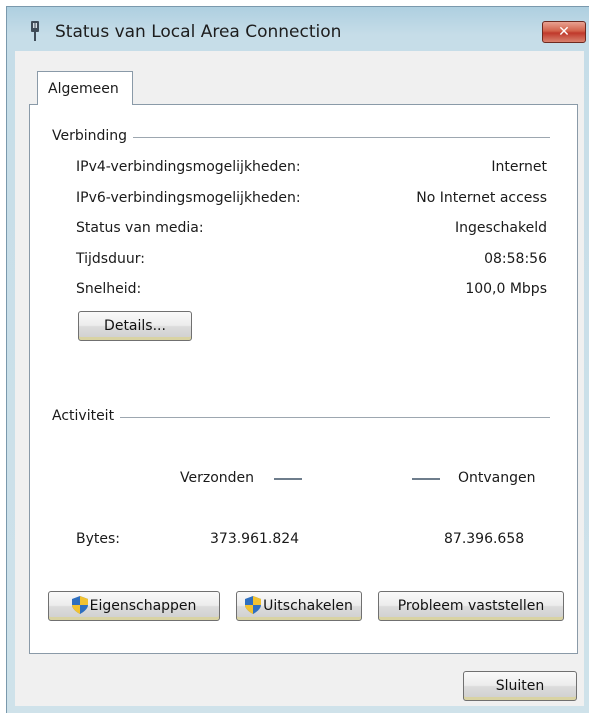 This screenshot has width=589, height=713. Describe the element at coordinates (501, 228) in the screenshot. I see `media-status-value: Ingeschakeld` at that location.